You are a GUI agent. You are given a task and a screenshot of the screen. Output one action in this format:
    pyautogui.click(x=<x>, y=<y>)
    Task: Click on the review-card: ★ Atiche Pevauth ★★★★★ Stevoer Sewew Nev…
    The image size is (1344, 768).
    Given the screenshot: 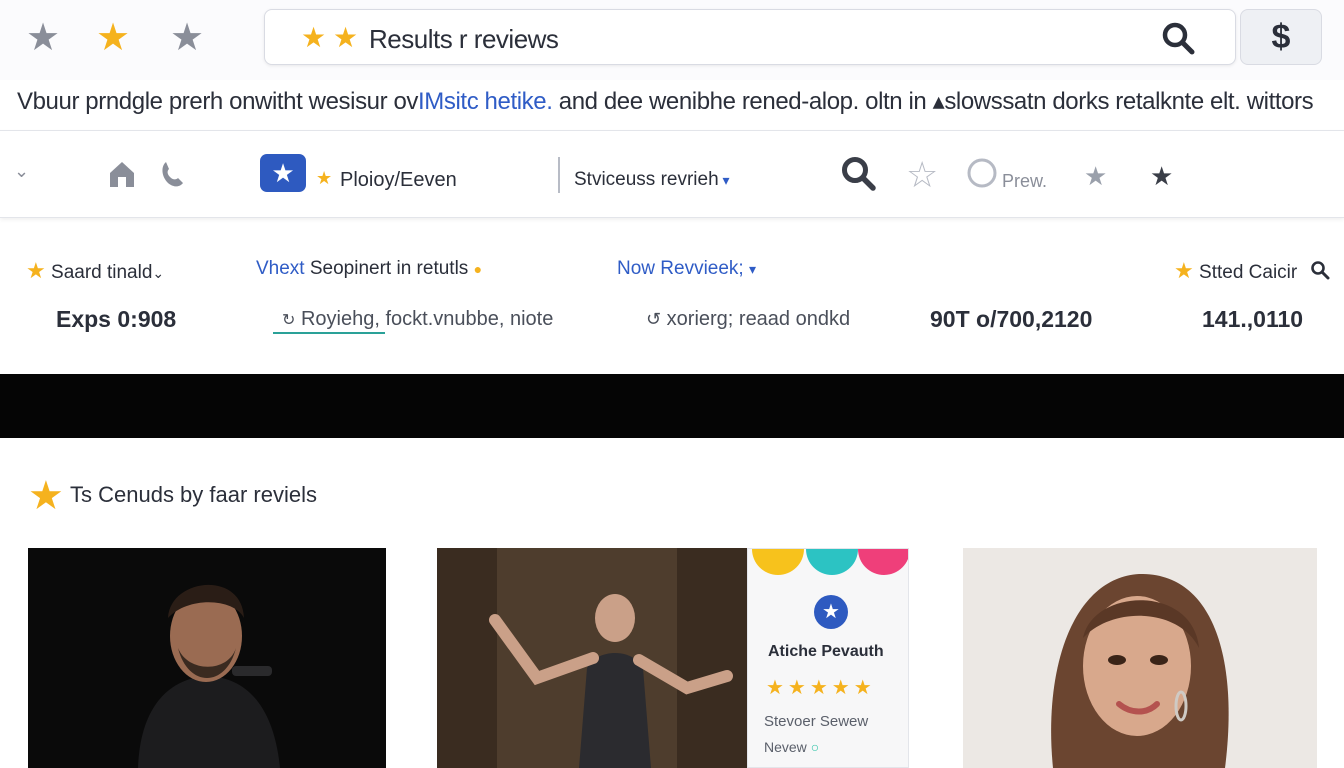 What is the action you would take?
    pyautogui.click(x=828, y=658)
    